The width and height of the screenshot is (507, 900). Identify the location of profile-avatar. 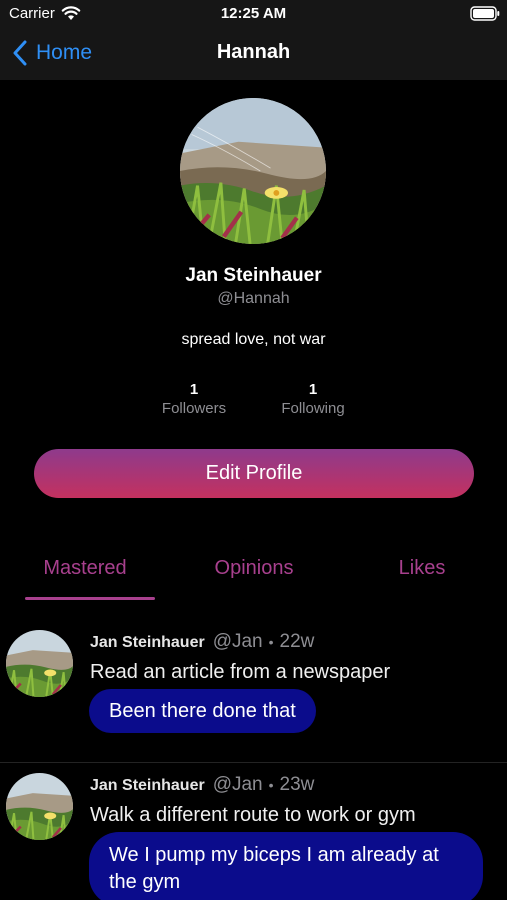
(253, 171).